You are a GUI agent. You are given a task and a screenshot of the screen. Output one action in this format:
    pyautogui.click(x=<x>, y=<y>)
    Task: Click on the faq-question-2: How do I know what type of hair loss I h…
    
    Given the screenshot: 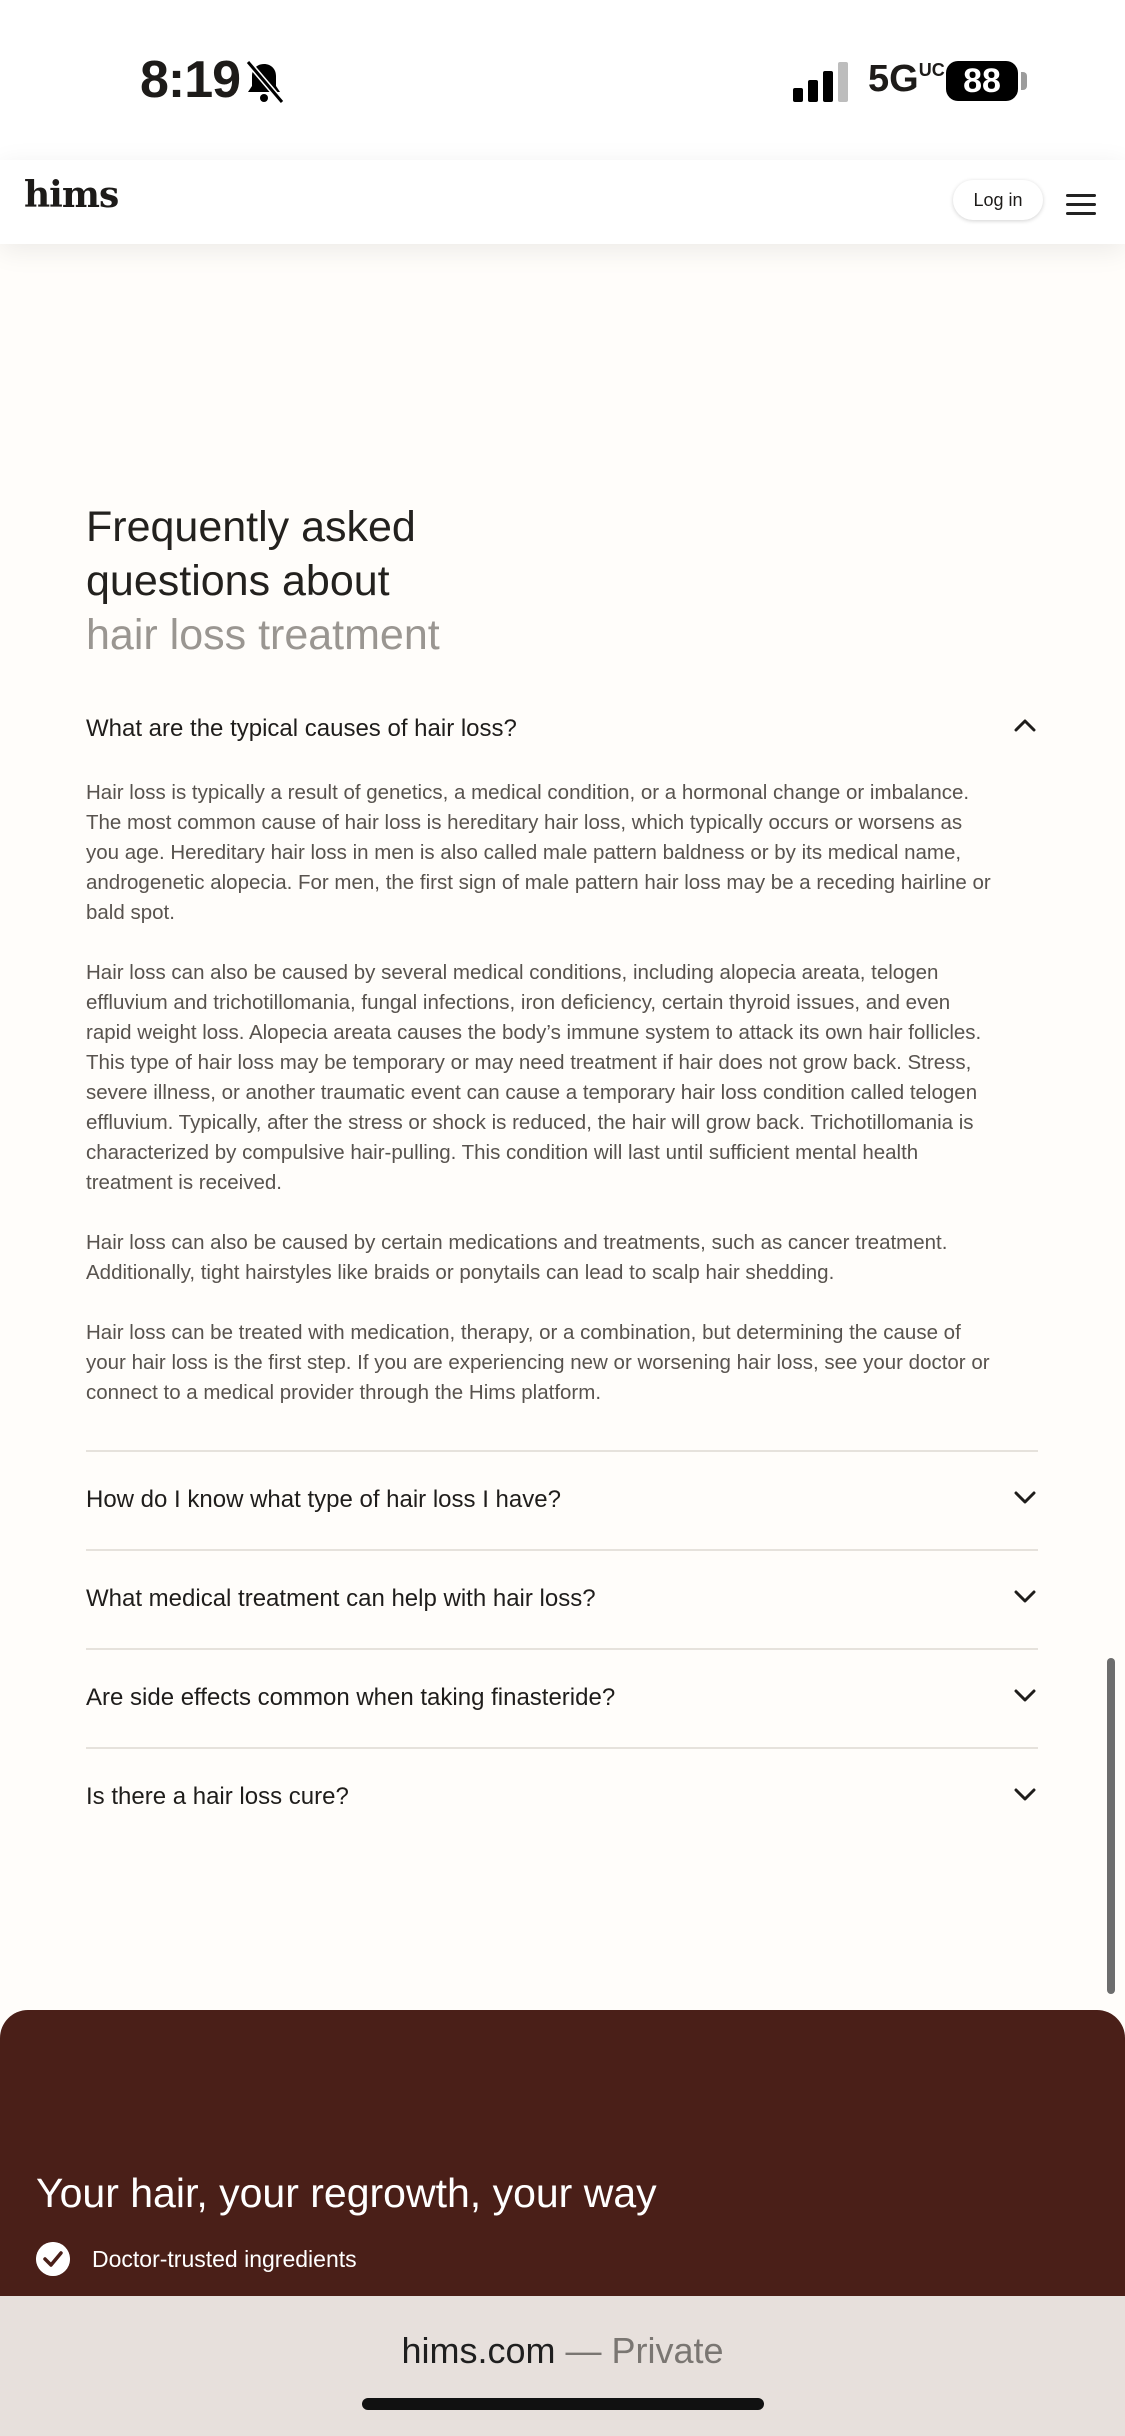 What is the action you would take?
    pyautogui.click(x=562, y=1500)
    